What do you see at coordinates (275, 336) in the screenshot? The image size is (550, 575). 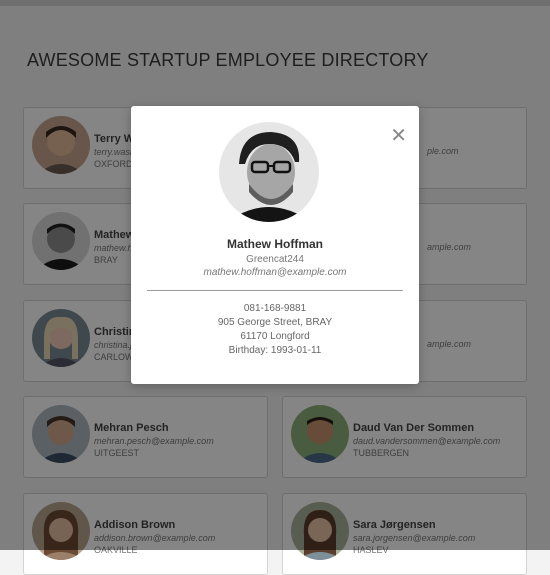 I see `modal-postcode-city: 61170 Longford` at bounding box center [275, 336].